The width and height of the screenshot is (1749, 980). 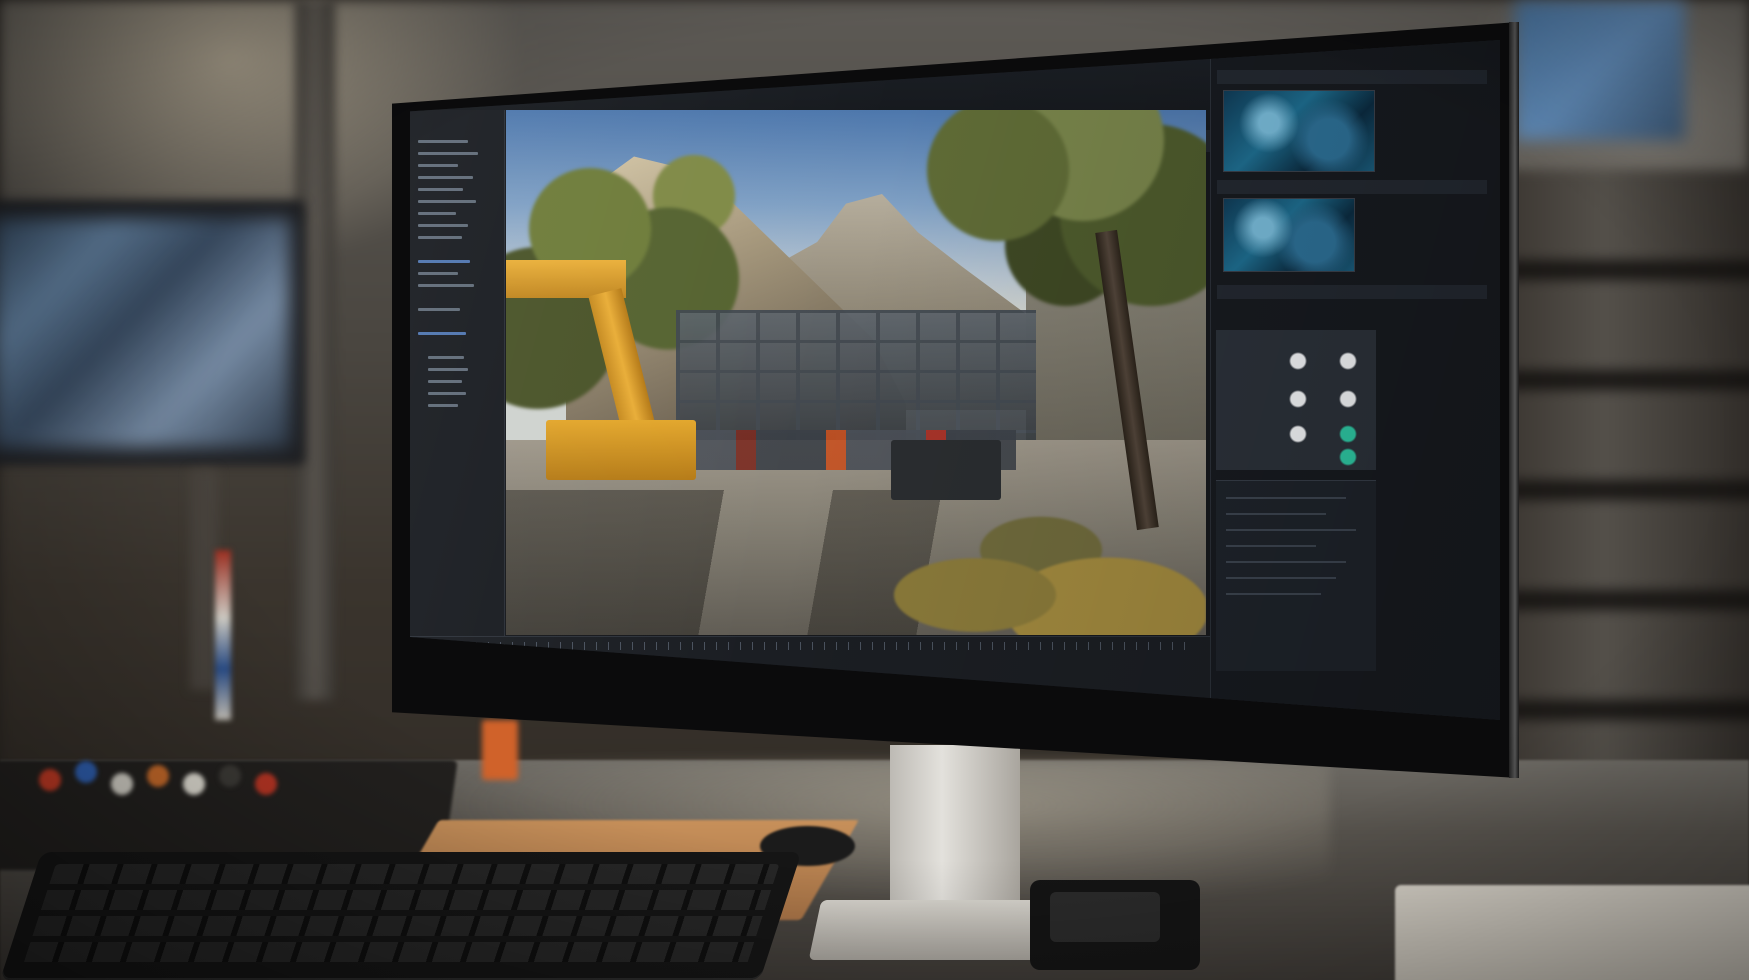 I want to click on desk-device, so click(x=1572, y=932).